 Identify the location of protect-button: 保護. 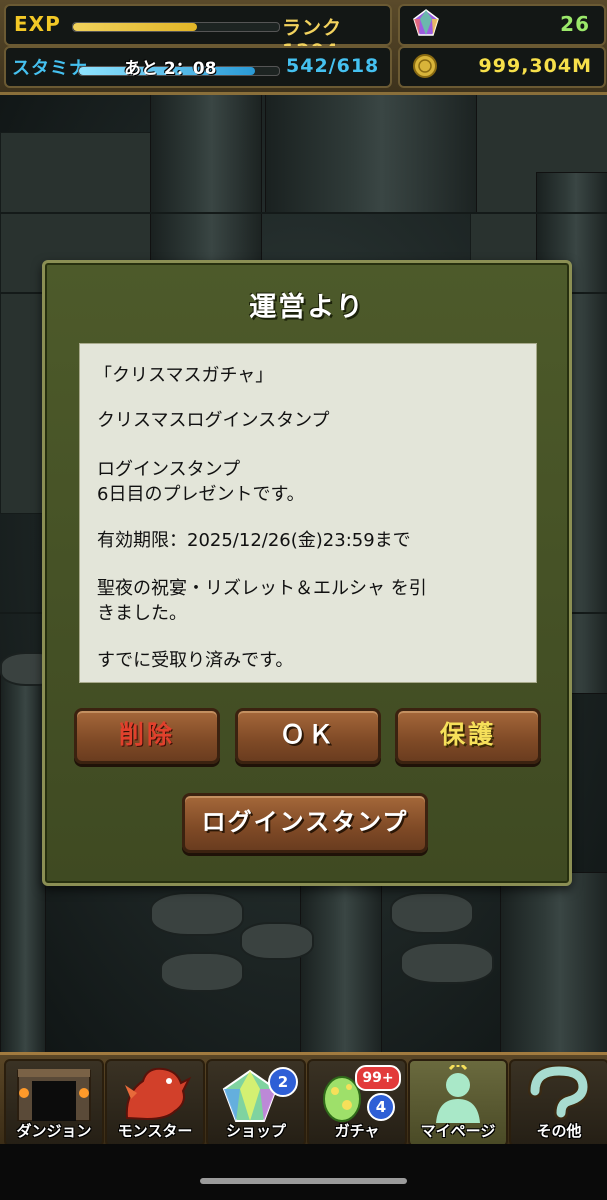
(468, 736).